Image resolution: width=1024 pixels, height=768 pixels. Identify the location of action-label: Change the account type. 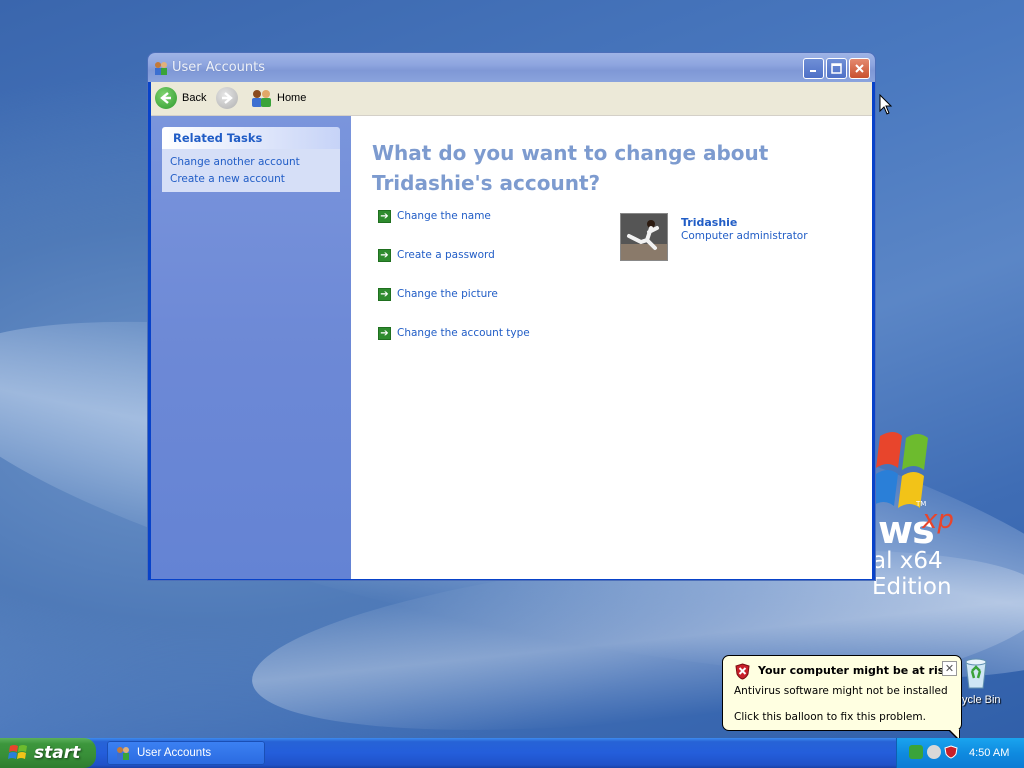
(463, 333).